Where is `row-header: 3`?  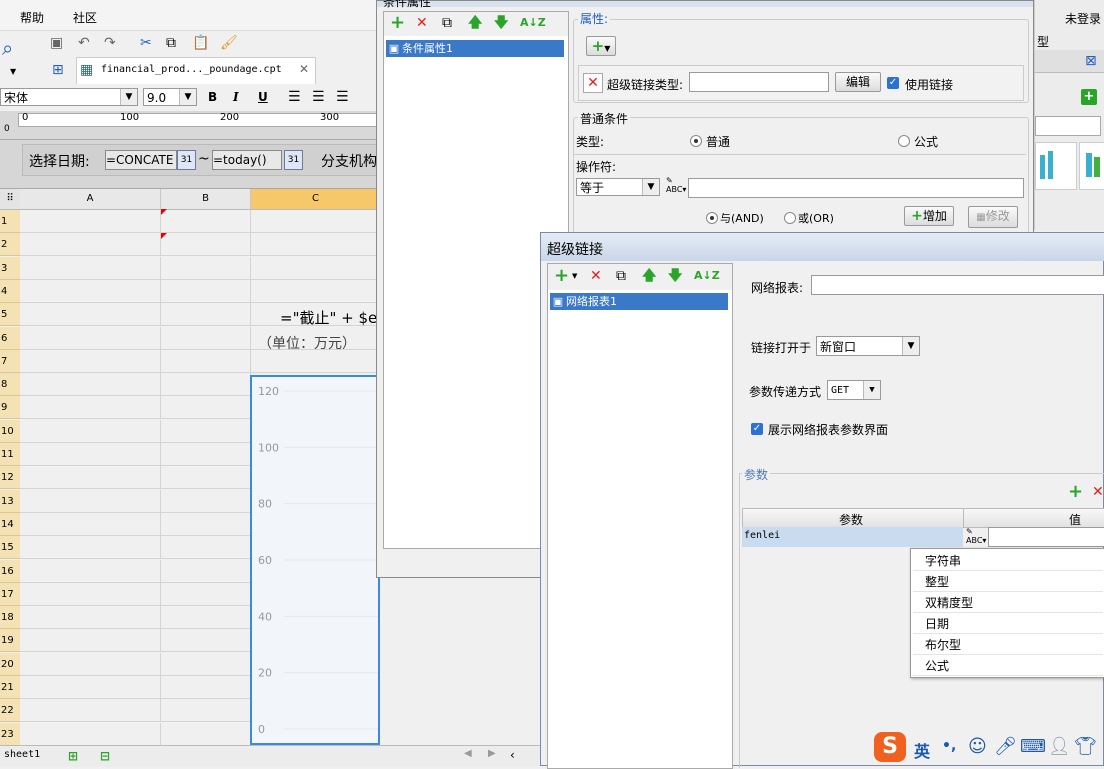
row-header: 3 is located at coordinates (10, 268).